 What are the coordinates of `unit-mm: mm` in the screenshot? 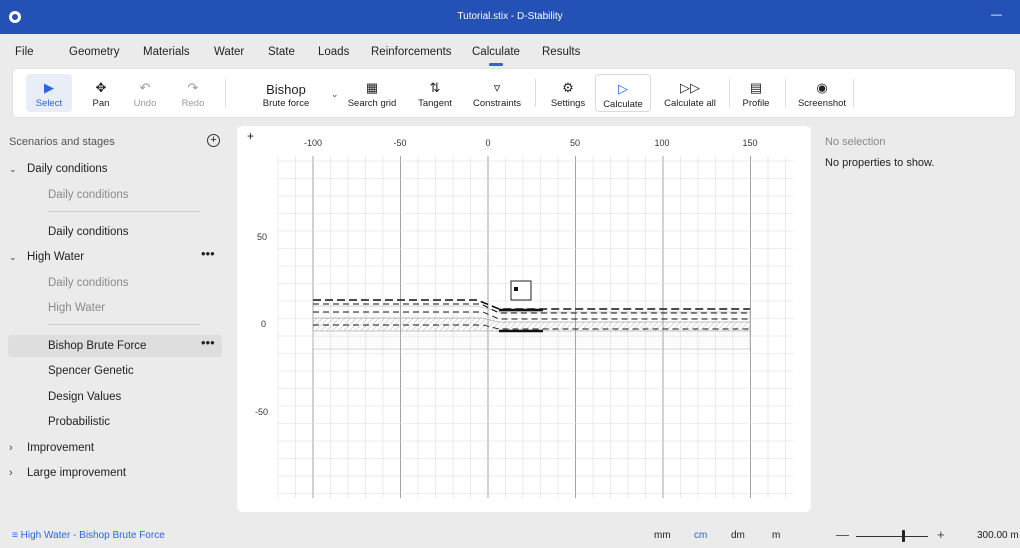 It's located at (662, 535).